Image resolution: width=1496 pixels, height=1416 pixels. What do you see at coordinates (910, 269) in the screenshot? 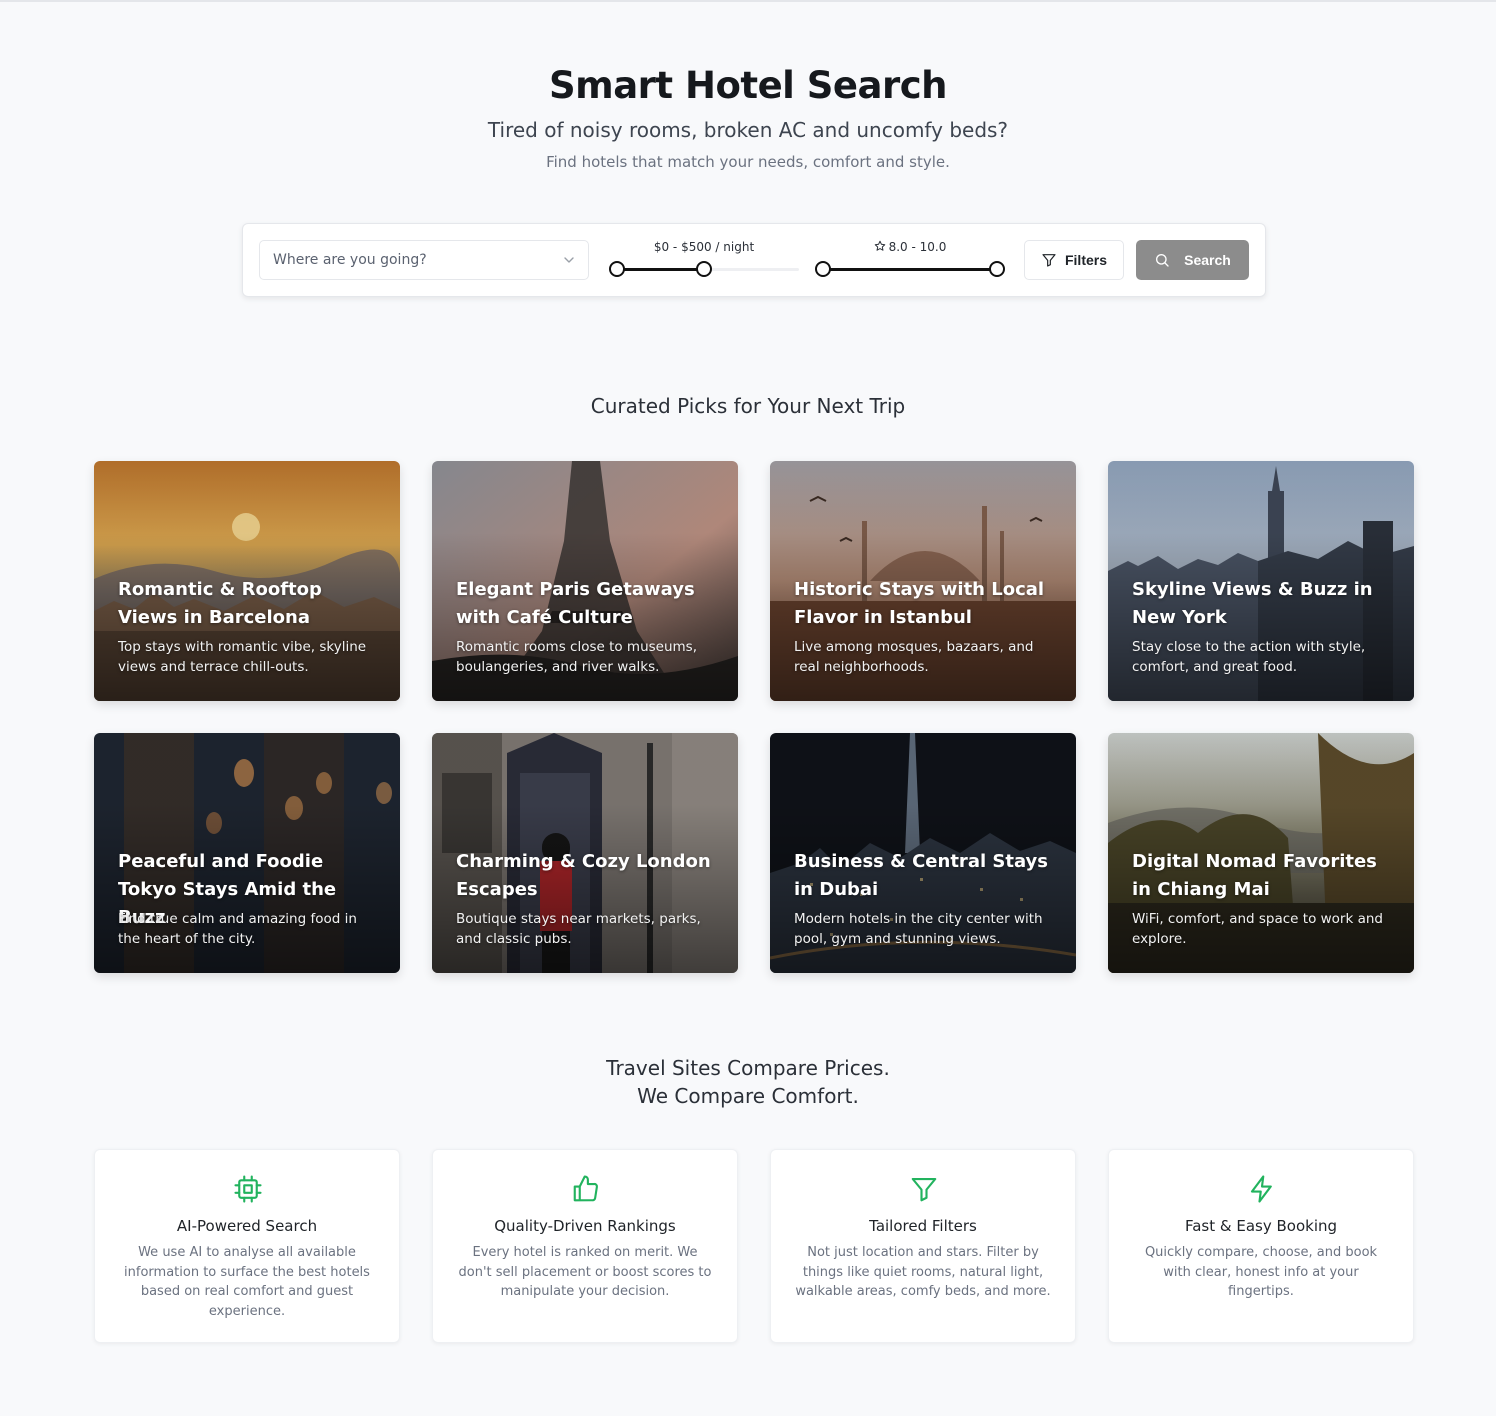
I see `rating-slider-fill` at bounding box center [910, 269].